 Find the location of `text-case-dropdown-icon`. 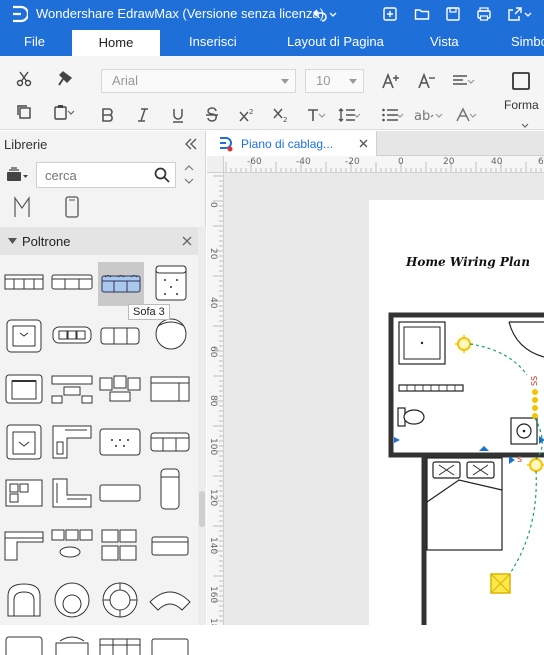

text-case-dropdown-icon is located at coordinates (322, 115).